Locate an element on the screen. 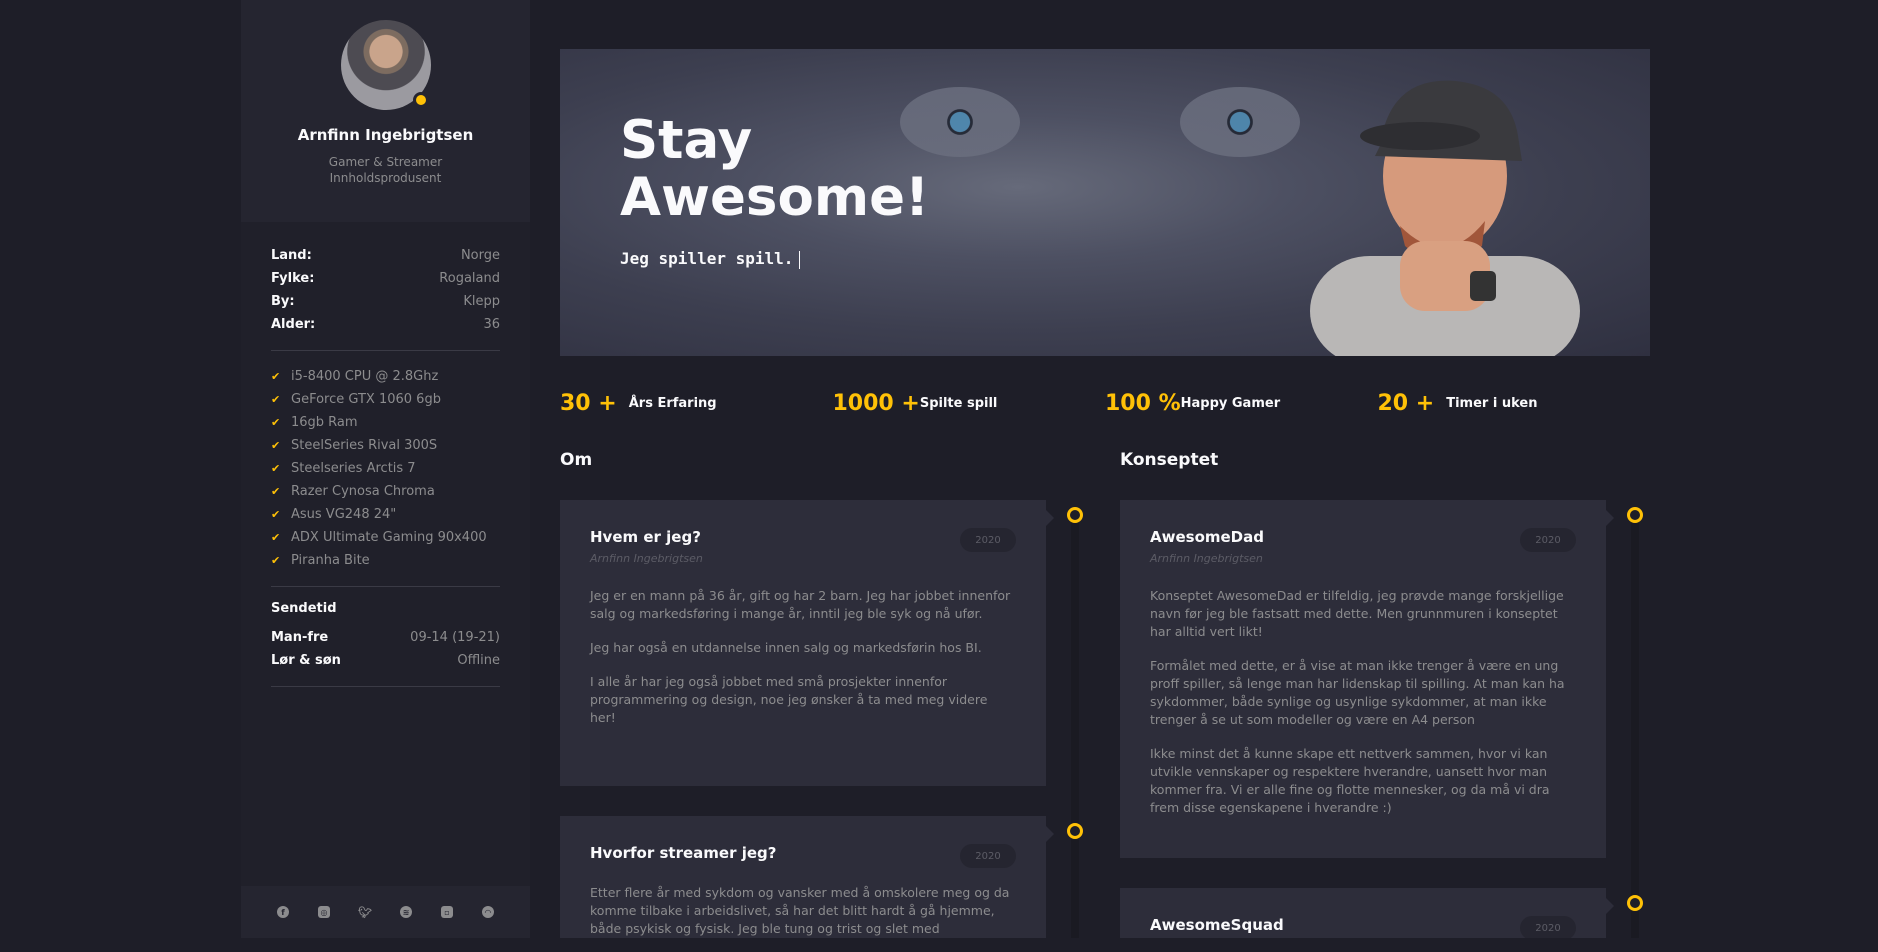  gear-item: ✔ SteelSeries Rival 300S is located at coordinates (385, 445).